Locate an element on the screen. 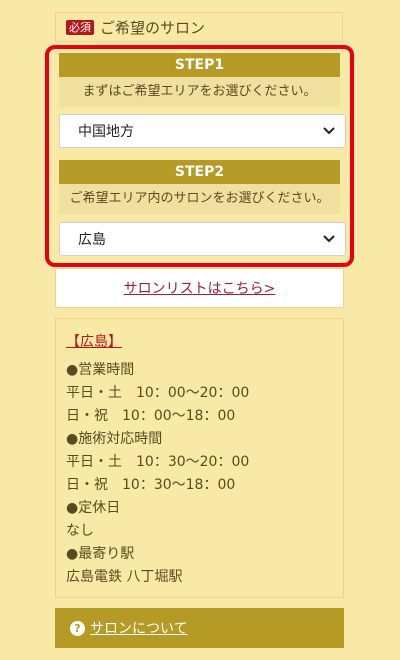 This screenshot has height=660, width=400. info-line: 日・祝 10：00〜18：00 is located at coordinates (151, 416).